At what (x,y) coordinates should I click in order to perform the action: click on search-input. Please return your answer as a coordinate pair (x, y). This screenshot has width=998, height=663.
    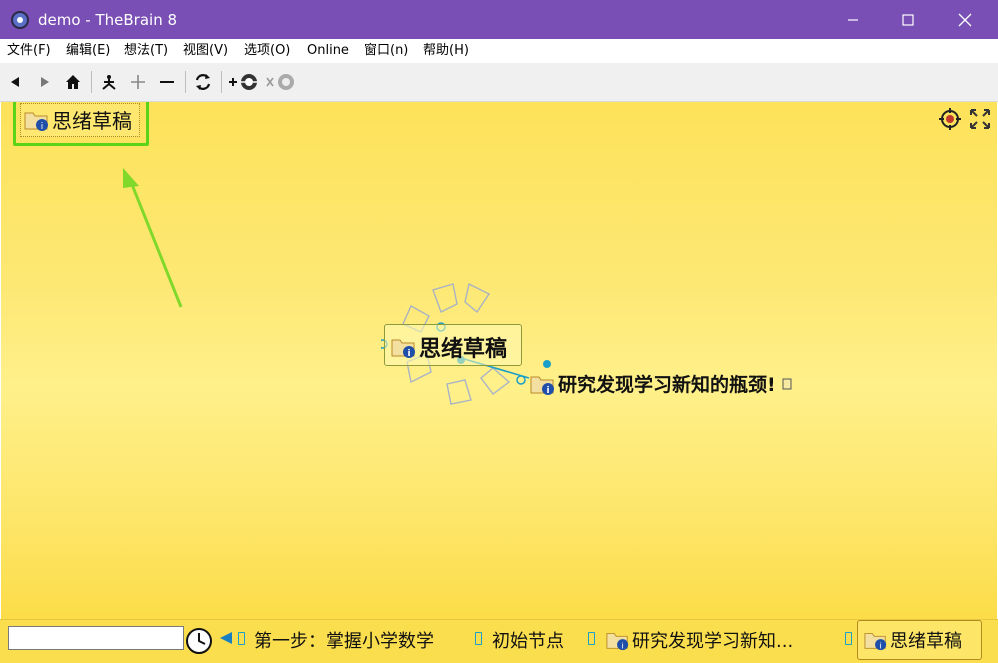
    Looking at the image, I should click on (96, 638).